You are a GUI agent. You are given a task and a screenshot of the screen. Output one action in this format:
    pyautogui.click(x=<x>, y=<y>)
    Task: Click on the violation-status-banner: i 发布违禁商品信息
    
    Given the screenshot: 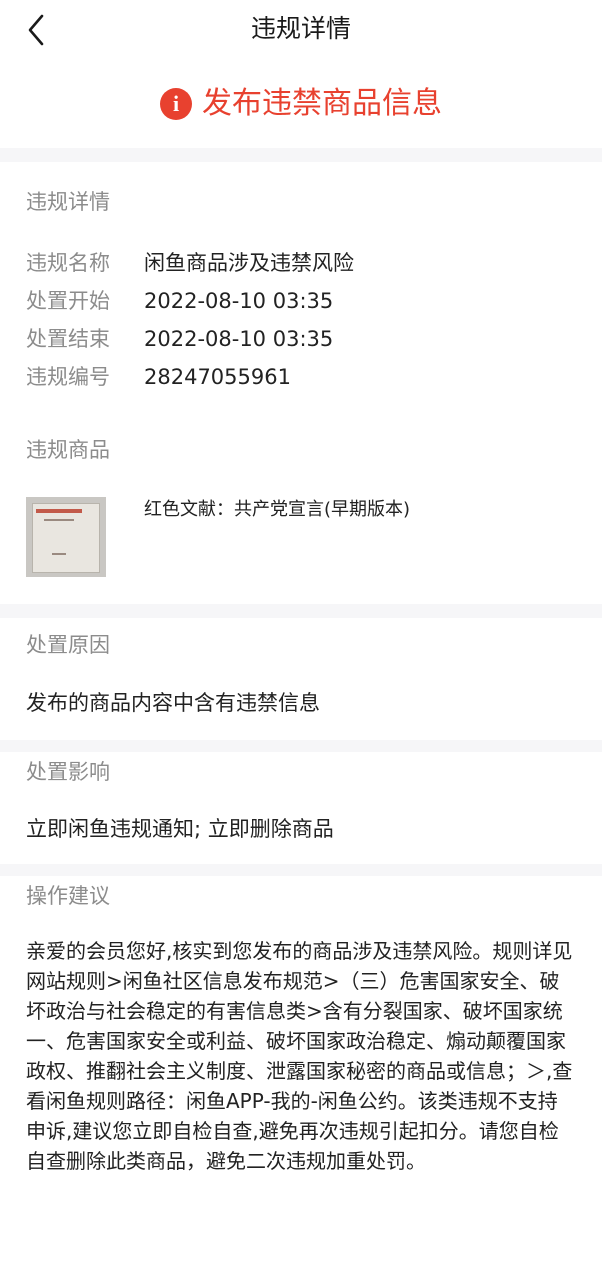 What is the action you would take?
    pyautogui.click(x=301, y=104)
    